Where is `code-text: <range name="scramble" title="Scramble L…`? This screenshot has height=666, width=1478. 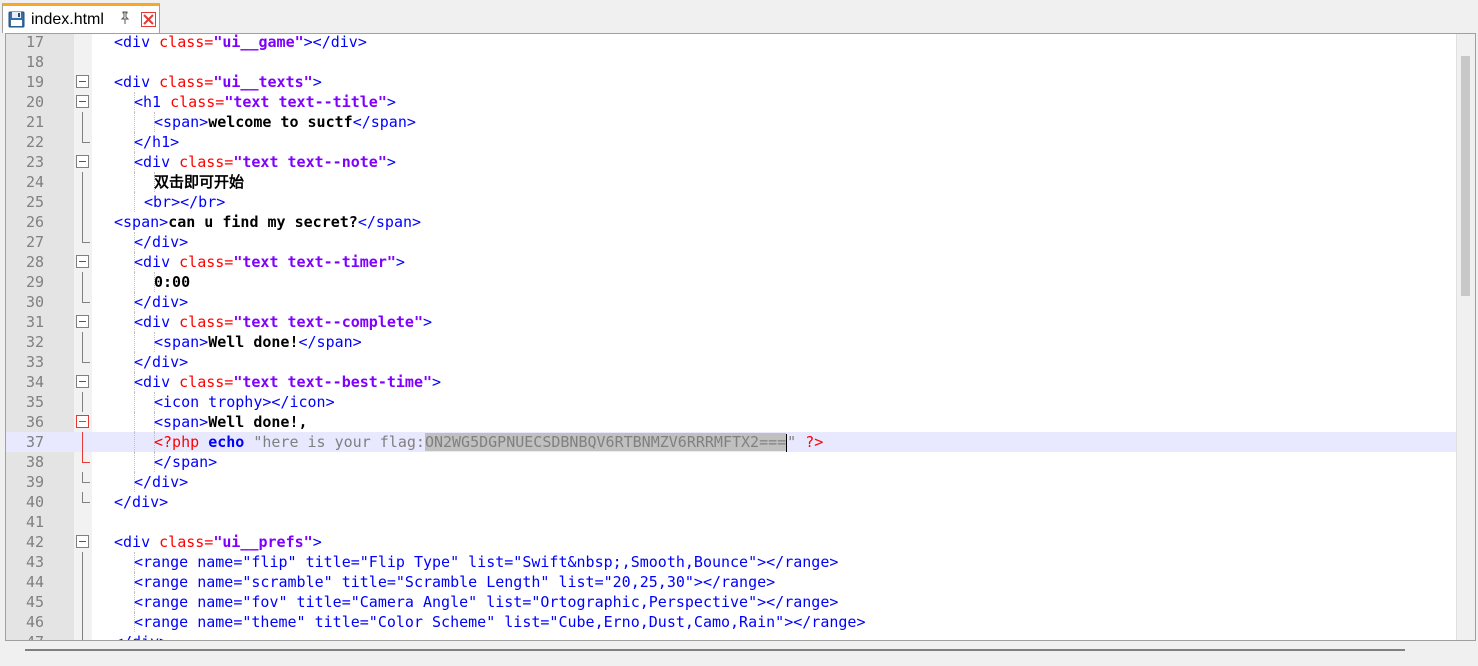 code-text: <range name="scramble" title="Scramble L… is located at coordinates (454, 582).